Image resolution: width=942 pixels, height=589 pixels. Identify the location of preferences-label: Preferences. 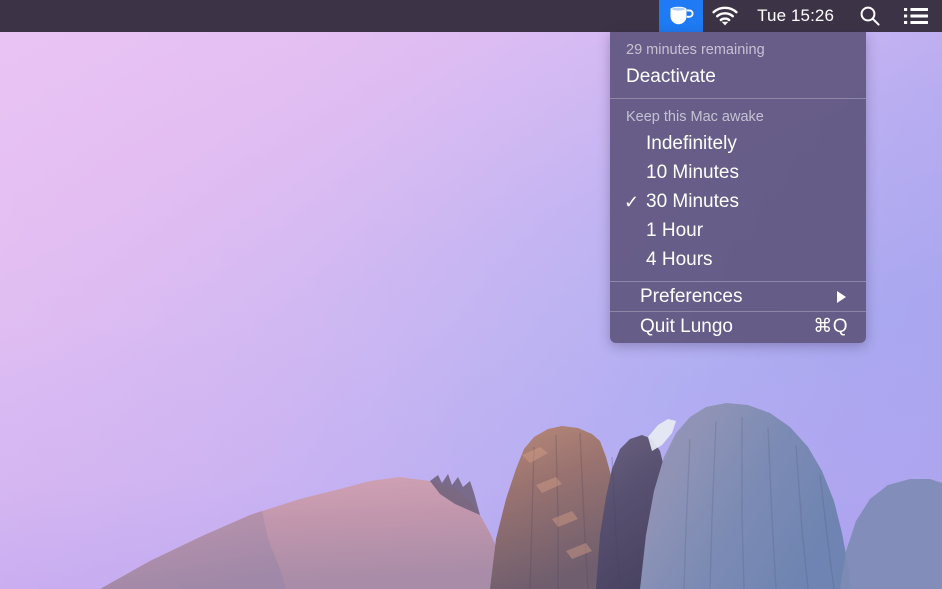
(691, 296).